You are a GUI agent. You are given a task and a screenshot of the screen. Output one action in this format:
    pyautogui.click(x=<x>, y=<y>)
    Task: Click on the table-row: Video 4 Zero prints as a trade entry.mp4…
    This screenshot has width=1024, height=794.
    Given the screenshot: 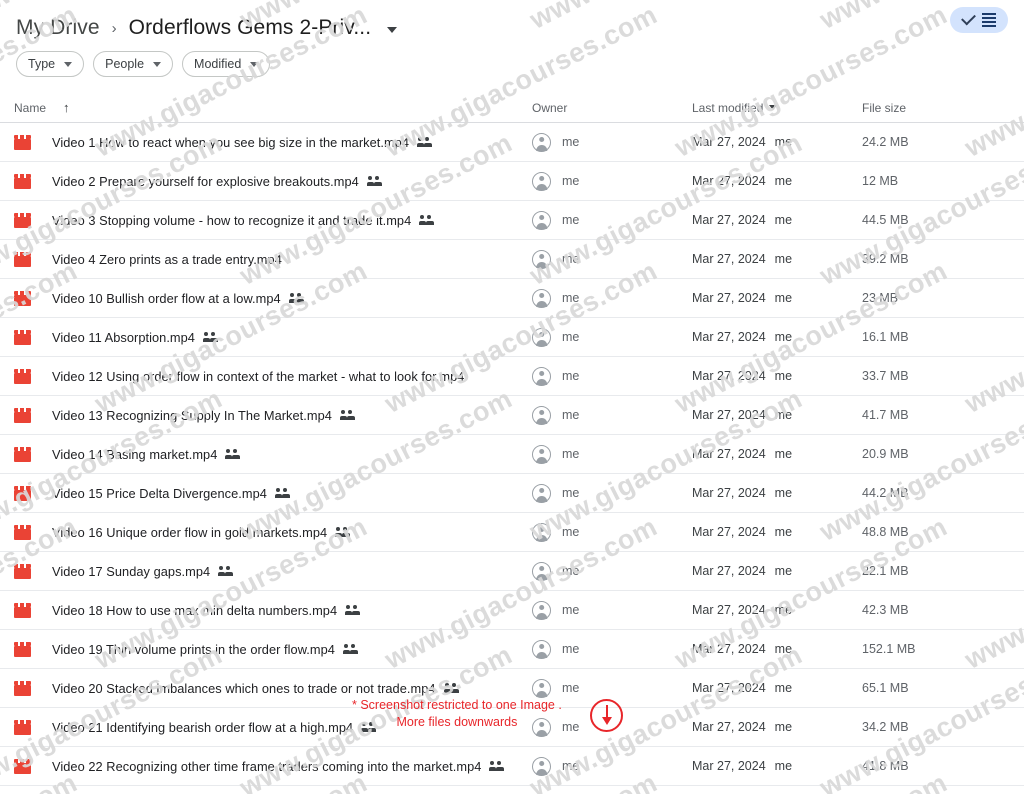 What is the action you would take?
    pyautogui.click(x=512, y=259)
    